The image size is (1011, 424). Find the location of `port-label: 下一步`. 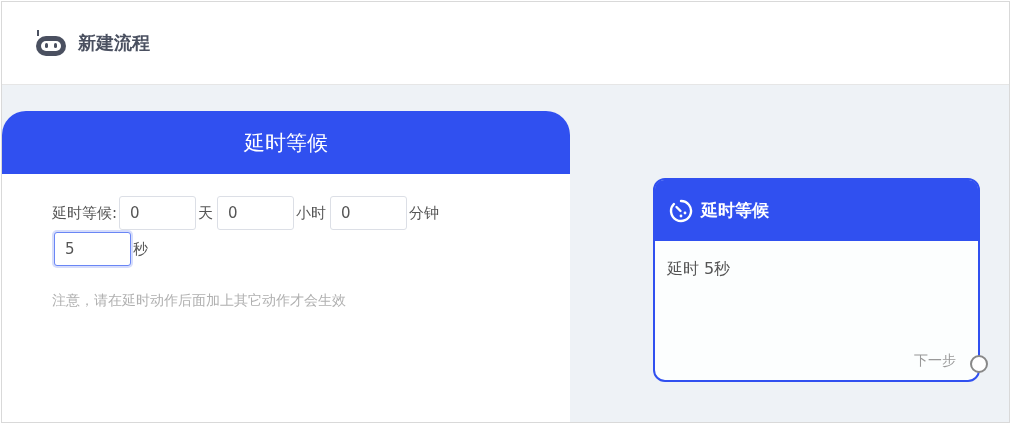

port-label: 下一步 is located at coordinates (935, 361).